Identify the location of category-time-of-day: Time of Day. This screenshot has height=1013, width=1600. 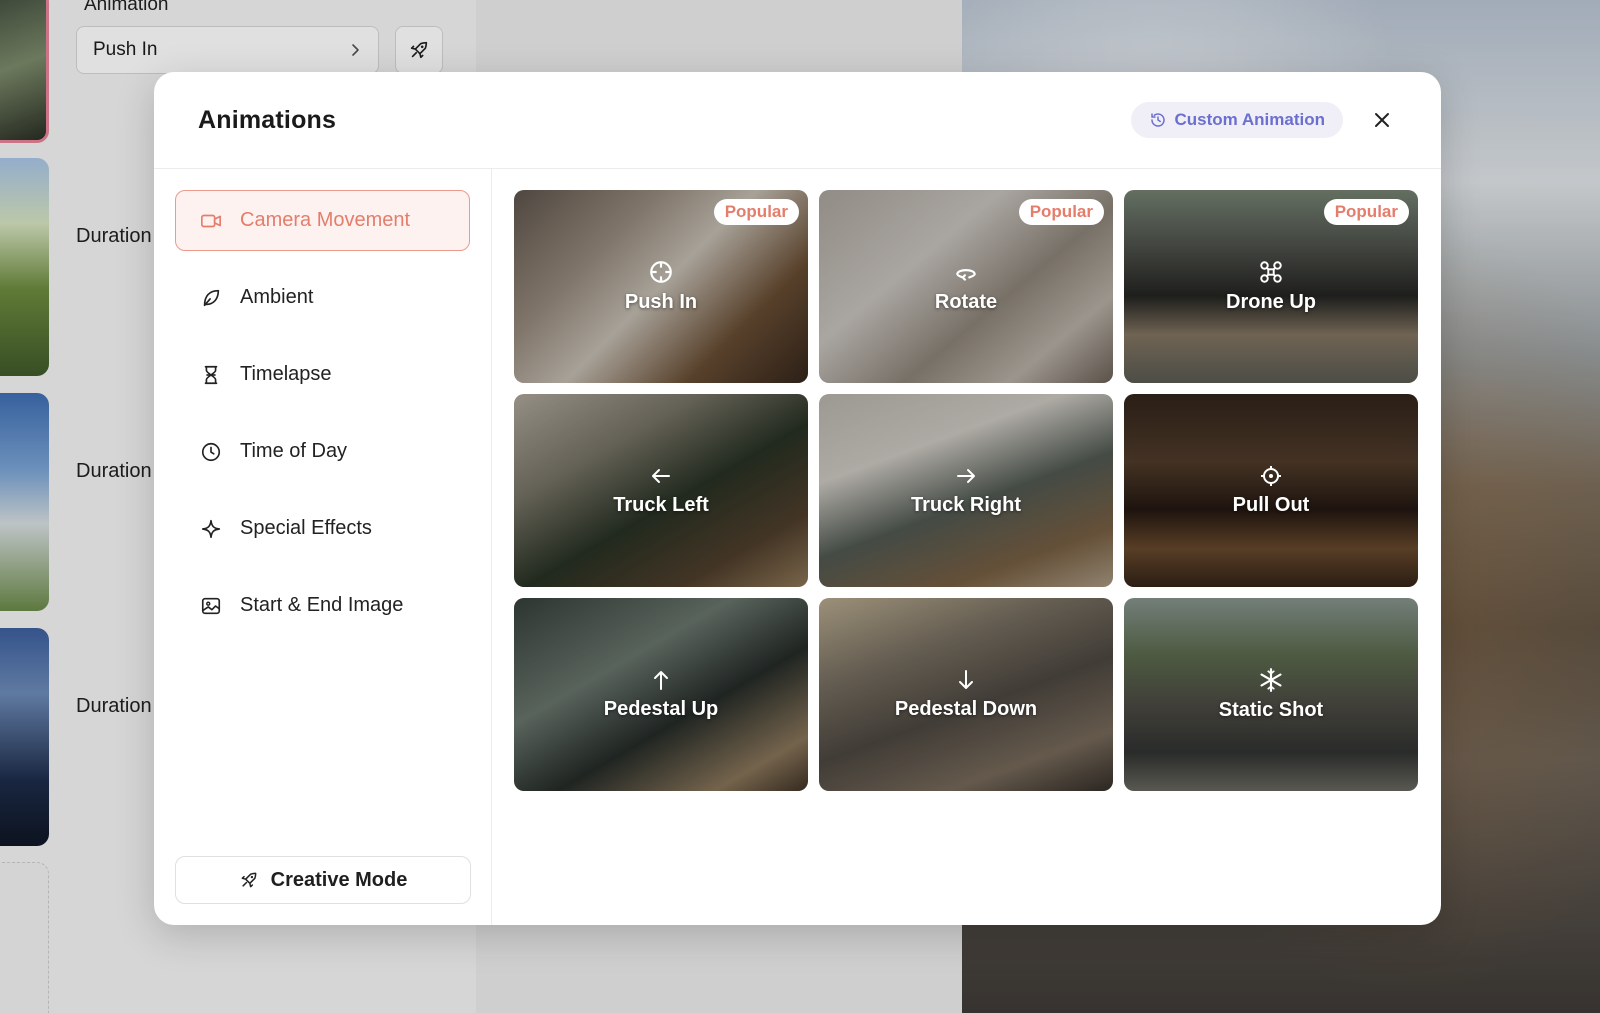
(322, 451).